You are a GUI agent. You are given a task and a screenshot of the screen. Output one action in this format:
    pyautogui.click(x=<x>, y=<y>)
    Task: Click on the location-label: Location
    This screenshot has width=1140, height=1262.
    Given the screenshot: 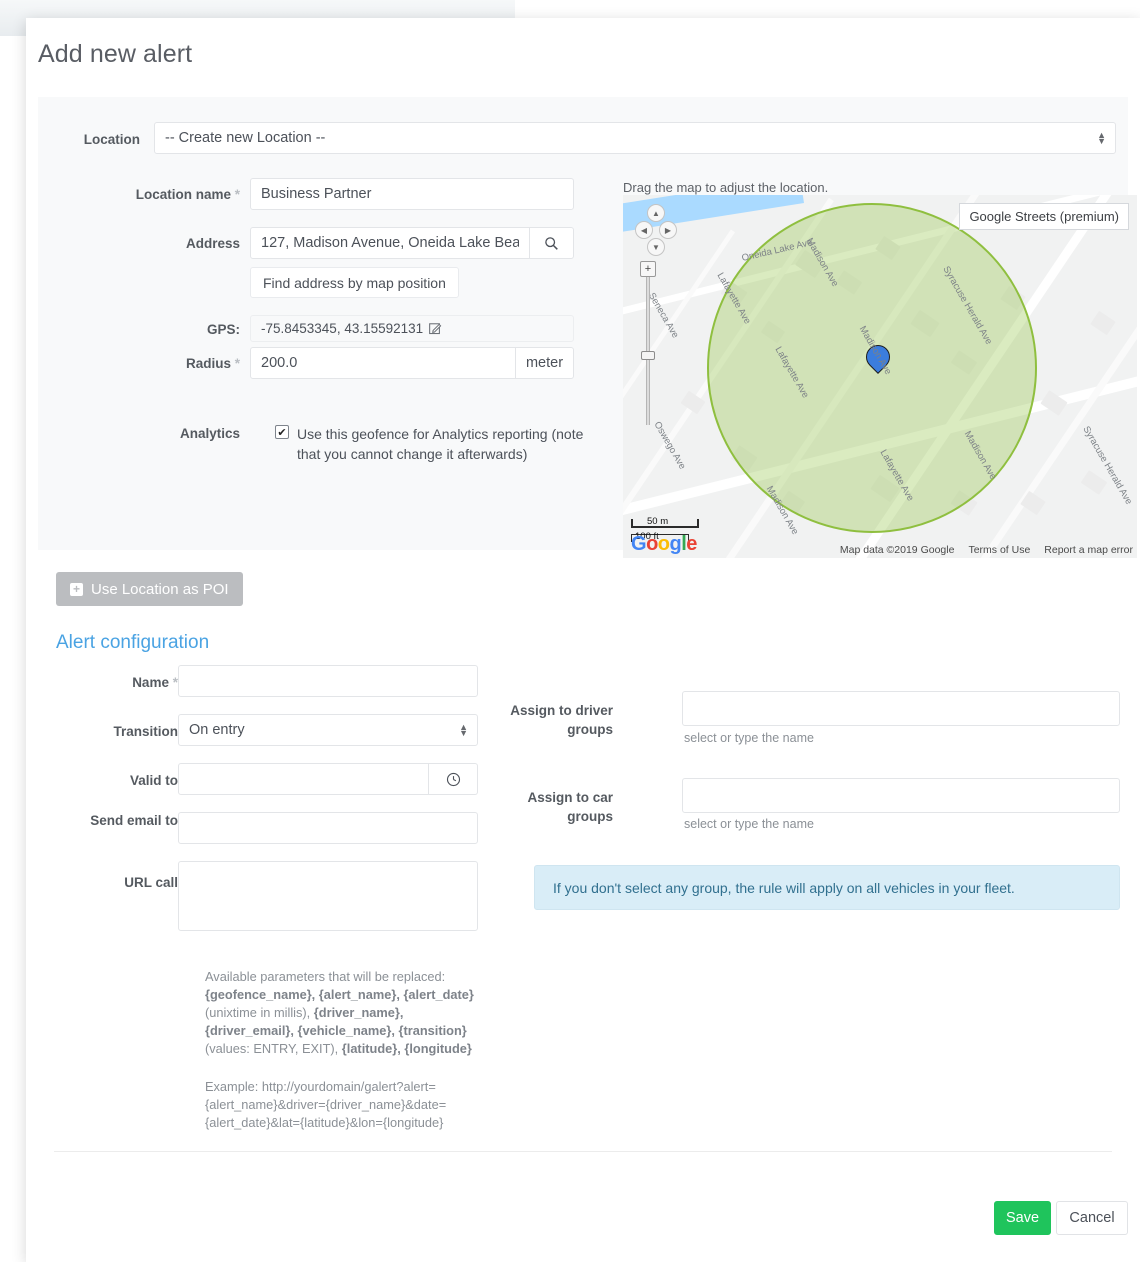 What is the action you would take?
    pyautogui.click(x=111, y=139)
    